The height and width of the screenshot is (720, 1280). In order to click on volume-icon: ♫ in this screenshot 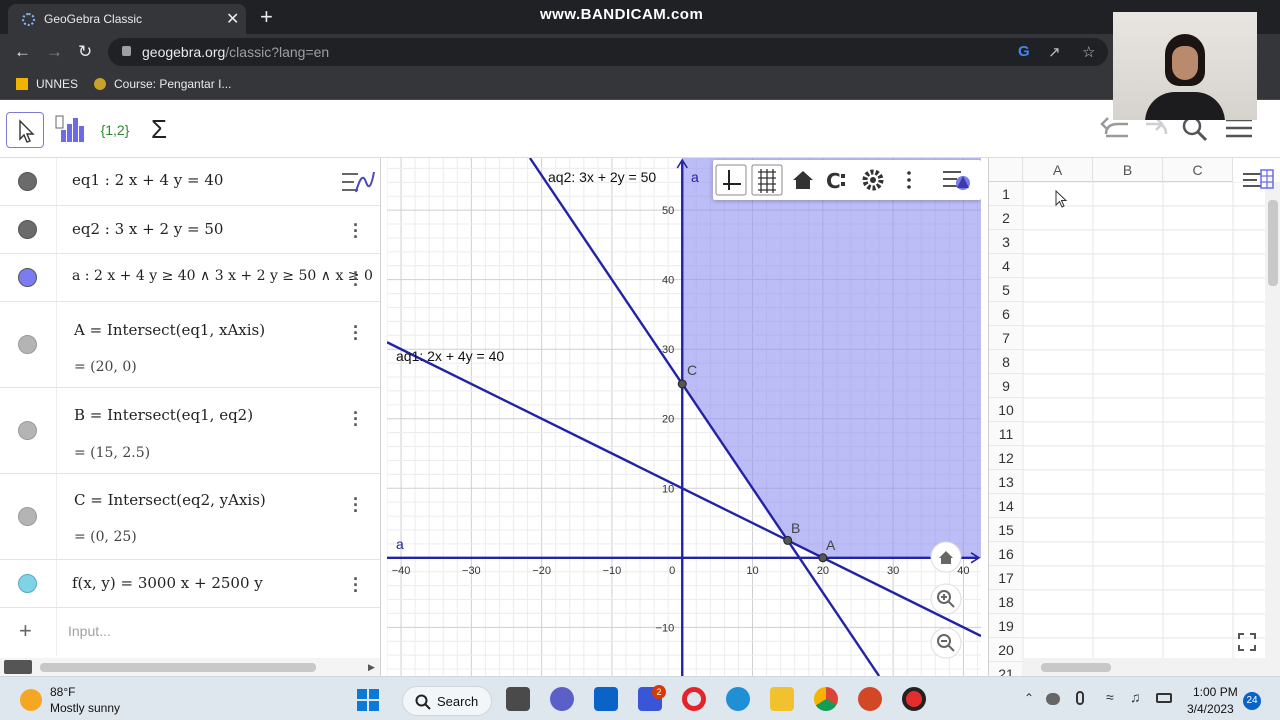, I will do `click(1135, 697)`.